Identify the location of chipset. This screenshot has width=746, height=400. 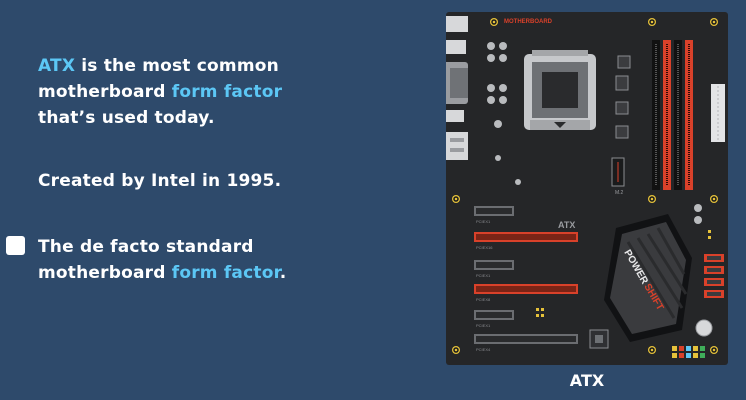
(599, 339).